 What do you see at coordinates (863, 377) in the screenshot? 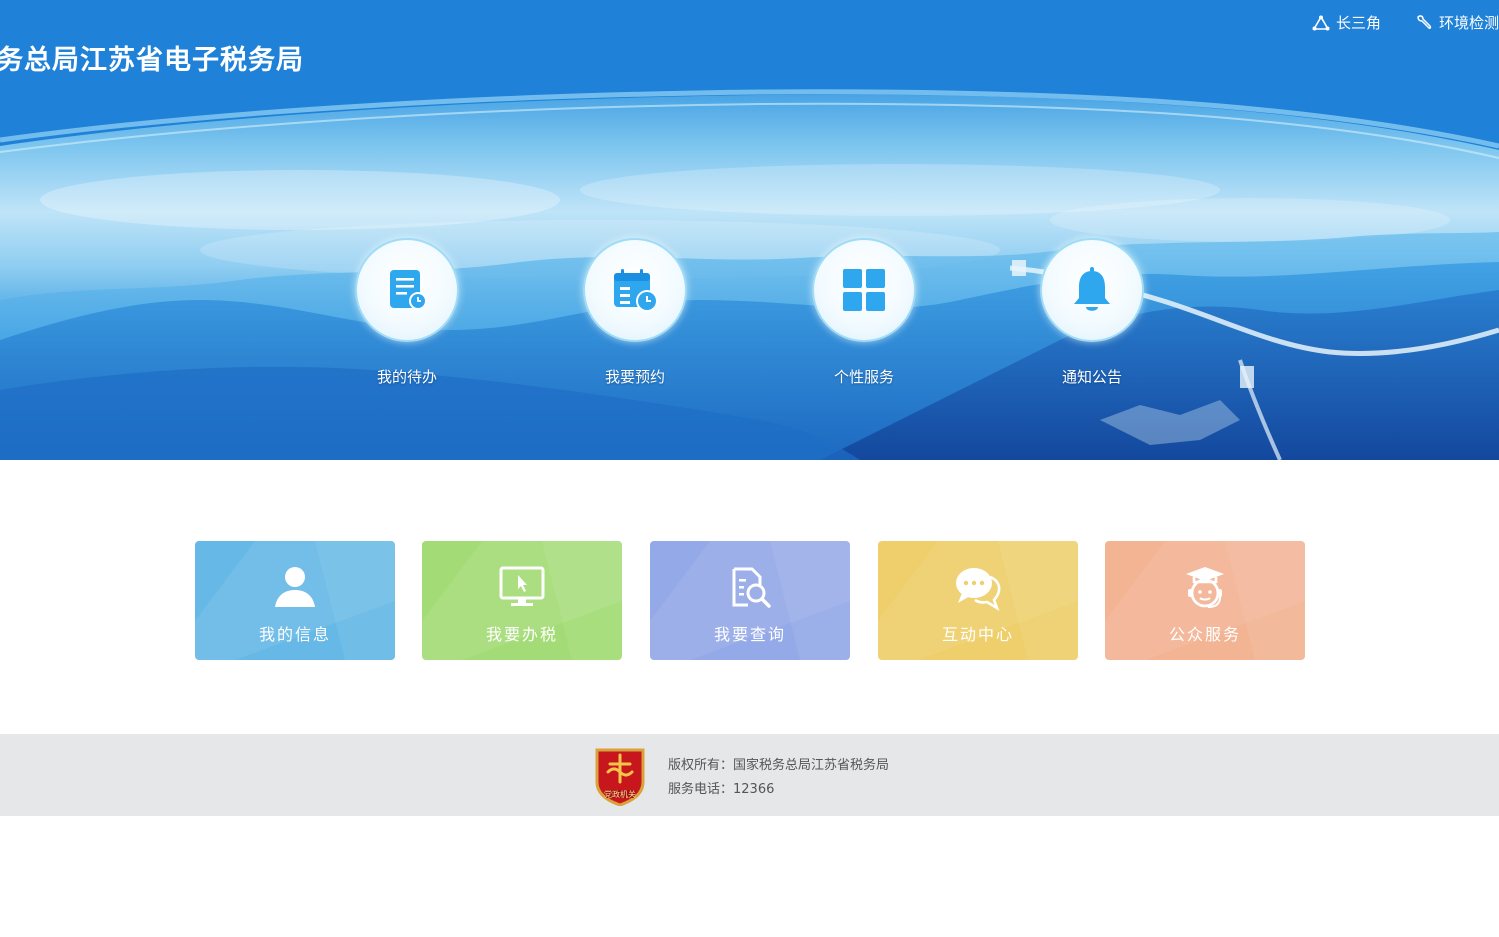
I see `entry-label: 个性服务` at bounding box center [863, 377].